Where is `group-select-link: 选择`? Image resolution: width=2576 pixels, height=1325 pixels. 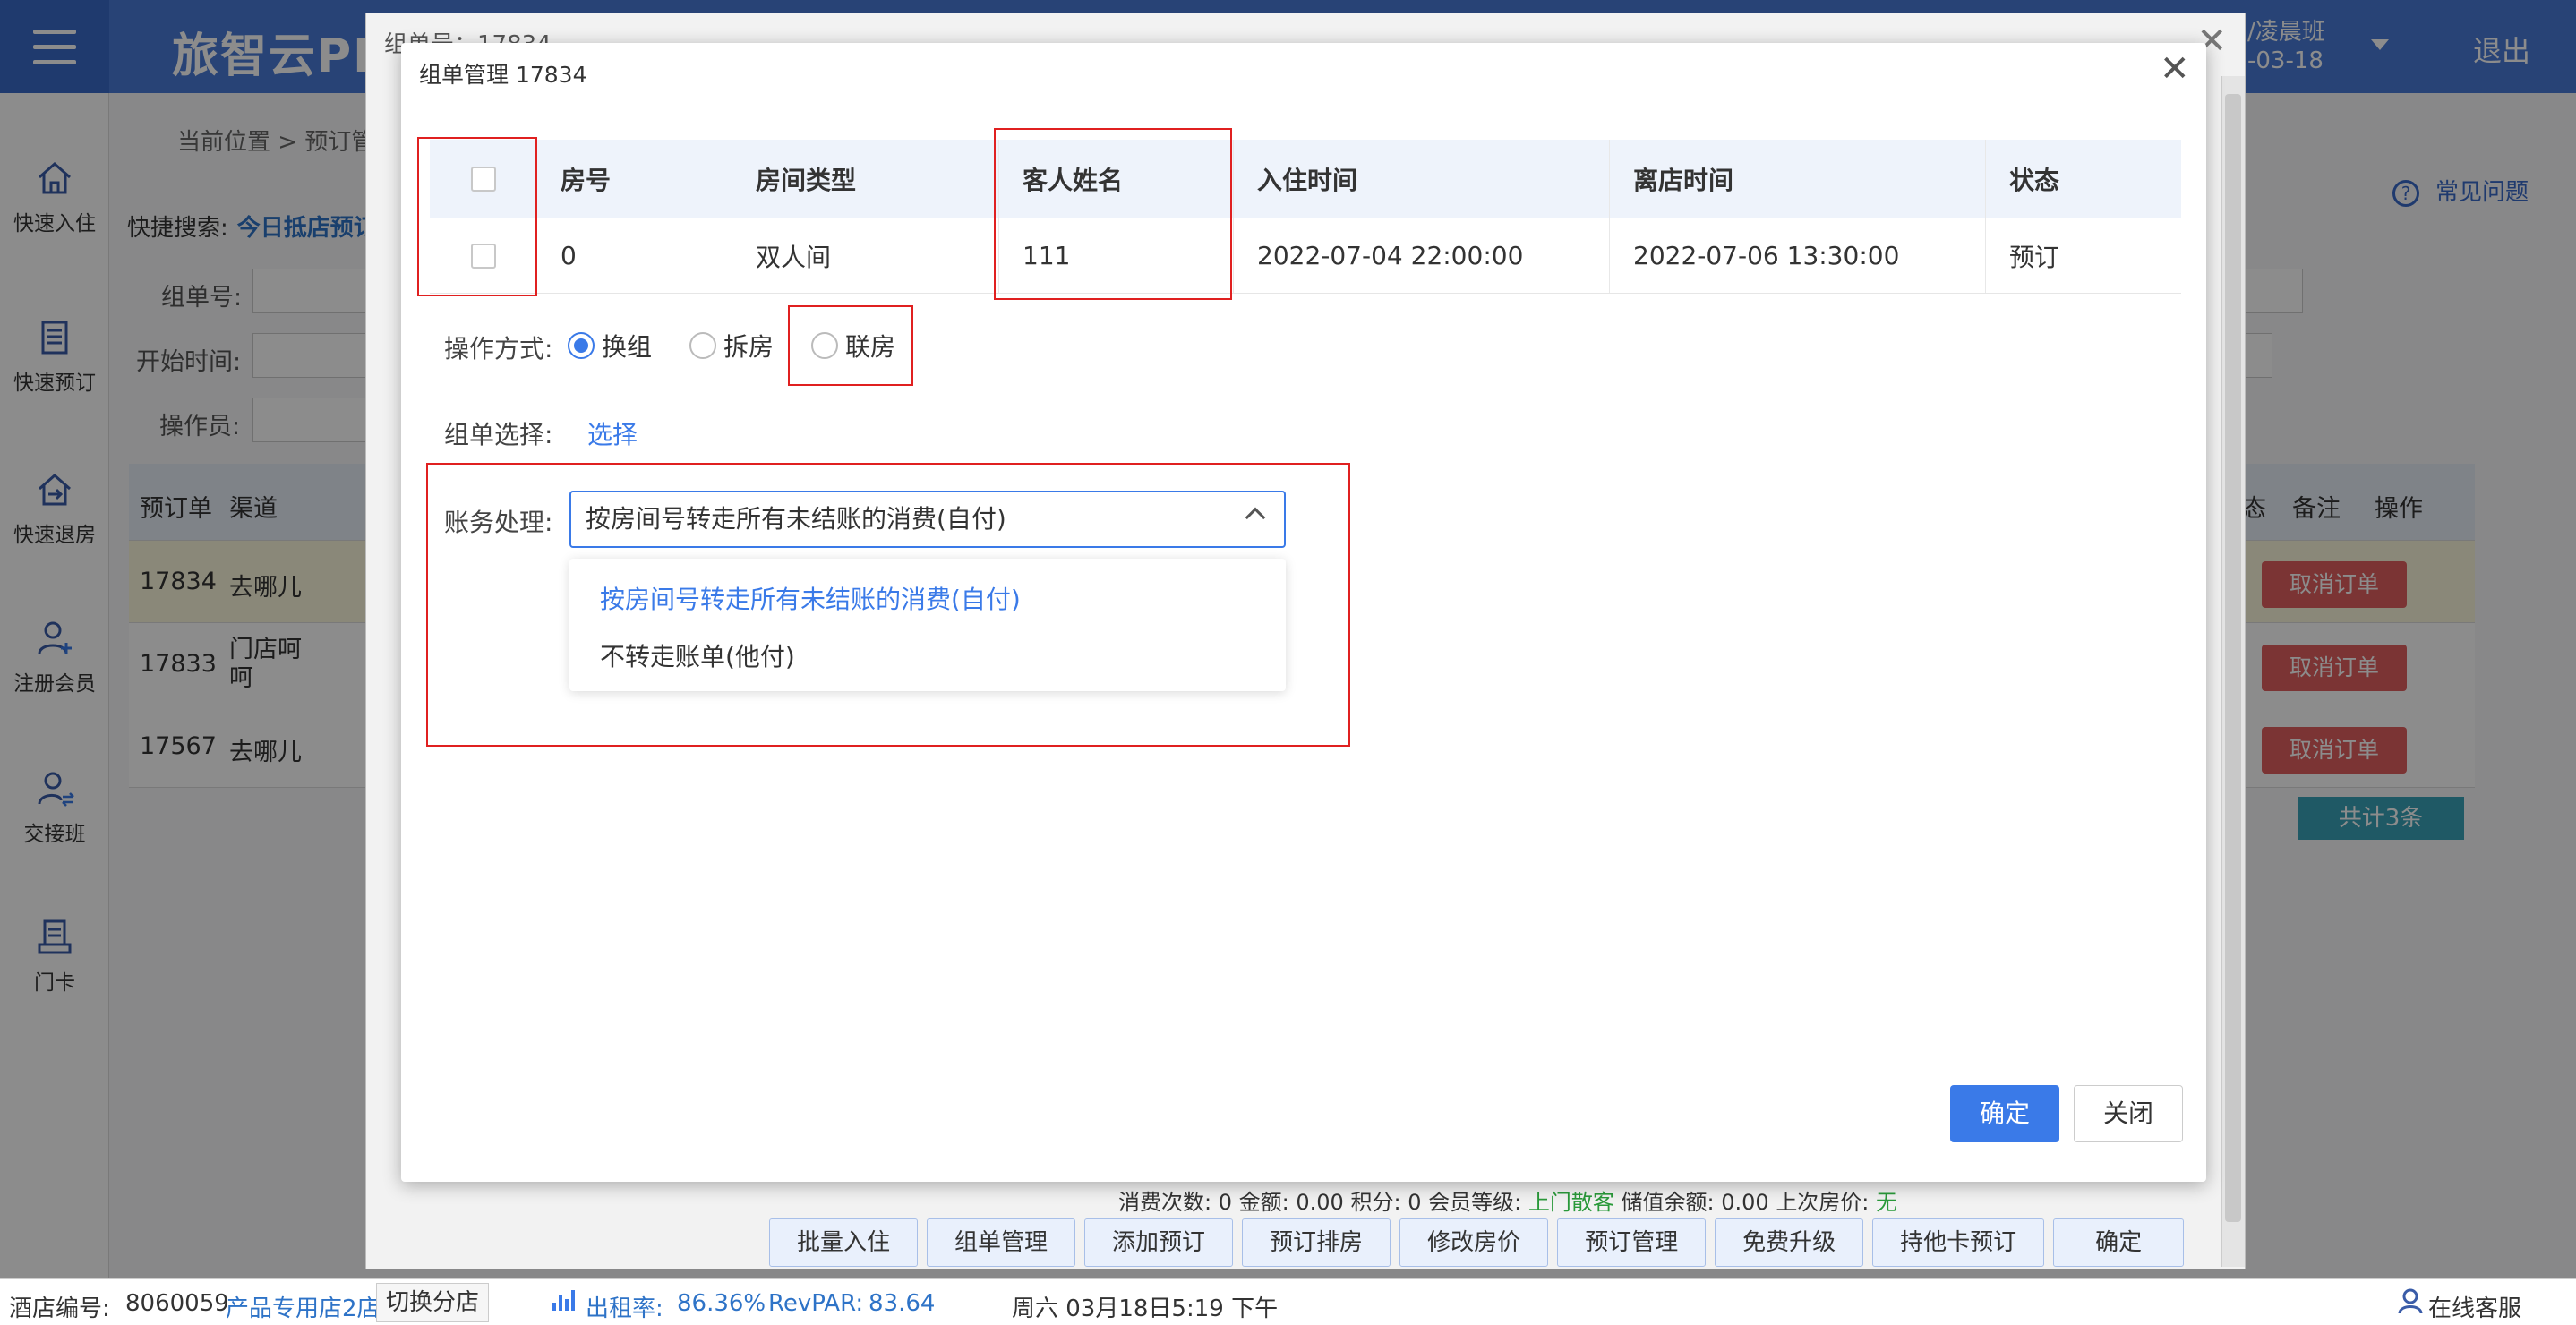 group-select-link: 选择 is located at coordinates (612, 433).